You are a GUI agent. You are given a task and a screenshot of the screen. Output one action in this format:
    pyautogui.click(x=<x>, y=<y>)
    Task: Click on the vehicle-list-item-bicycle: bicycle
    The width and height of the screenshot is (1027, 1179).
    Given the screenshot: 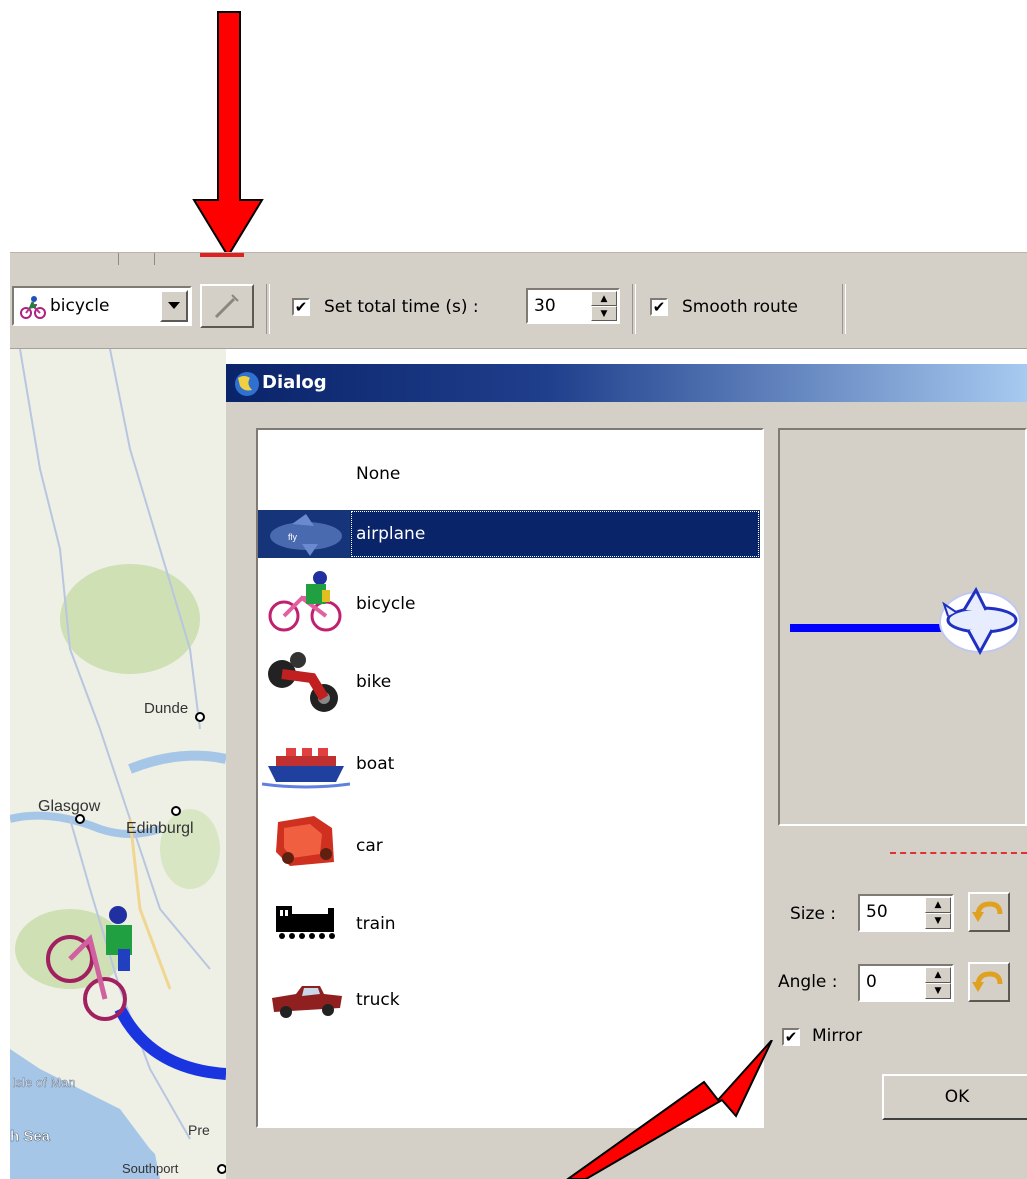 What is the action you would take?
    pyautogui.click(x=510, y=601)
    